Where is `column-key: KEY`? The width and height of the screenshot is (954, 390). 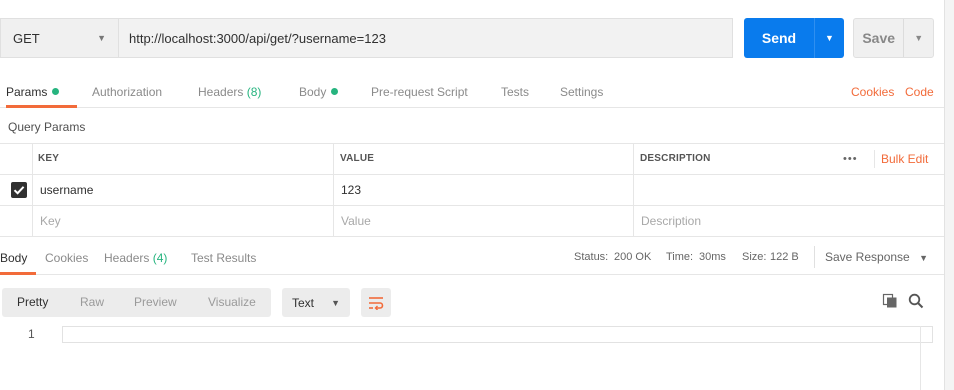
column-key: KEY is located at coordinates (49, 158).